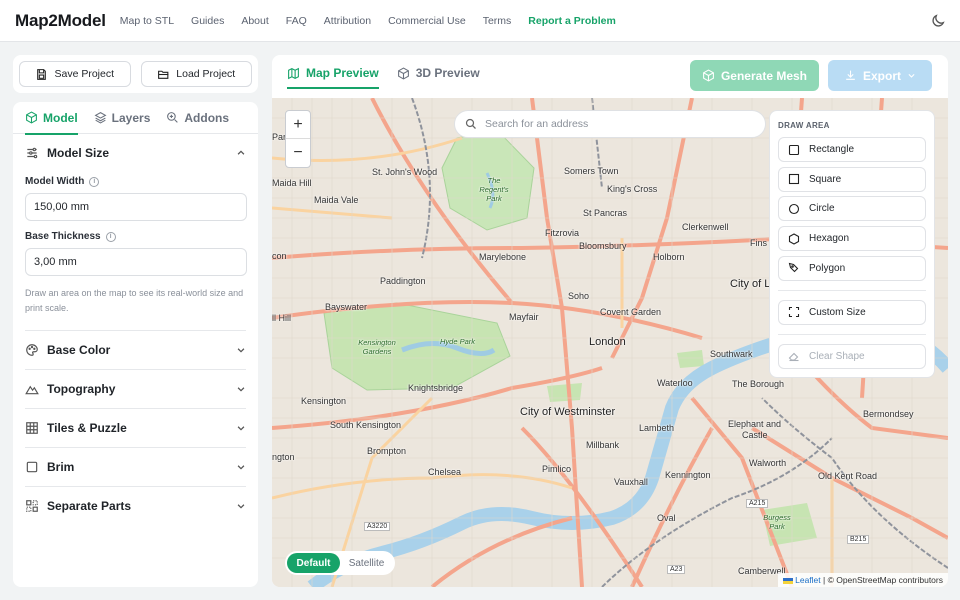 The image size is (960, 600). What do you see at coordinates (858, 539) in the screenshot?
I see `map-label: B215` at bounding box center [858, 539].